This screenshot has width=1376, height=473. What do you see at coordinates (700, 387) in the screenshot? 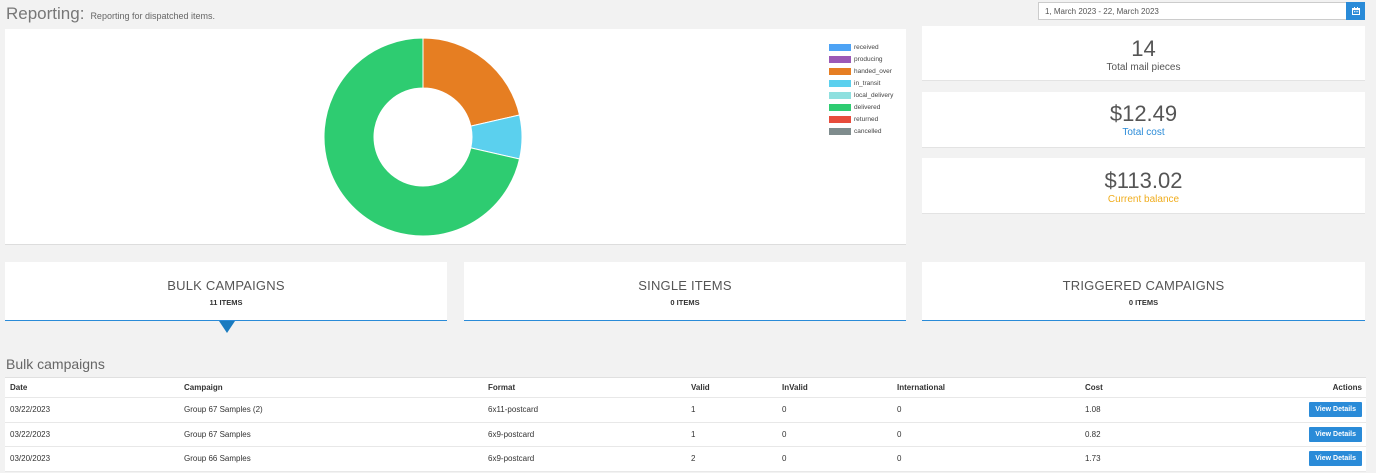
I see `column-header-valid: Valid` at bounding box center [700, 387].